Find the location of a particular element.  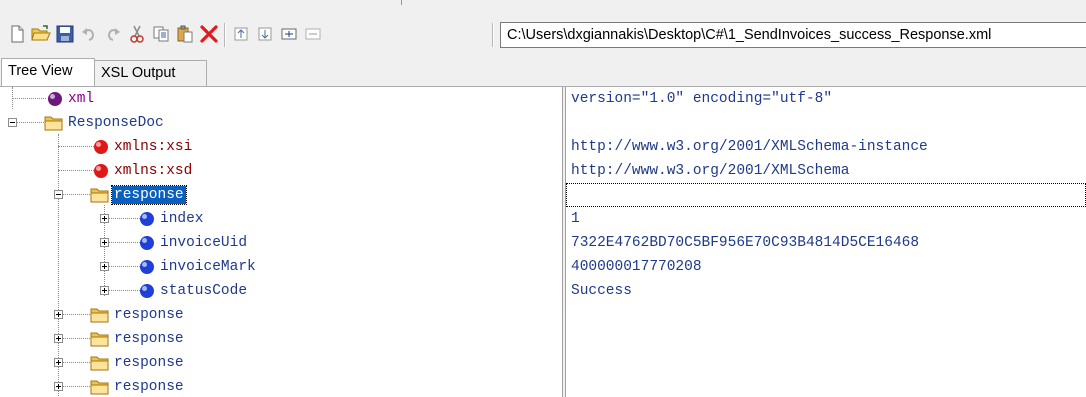

cut-icon is located at coordinates (137, 34).